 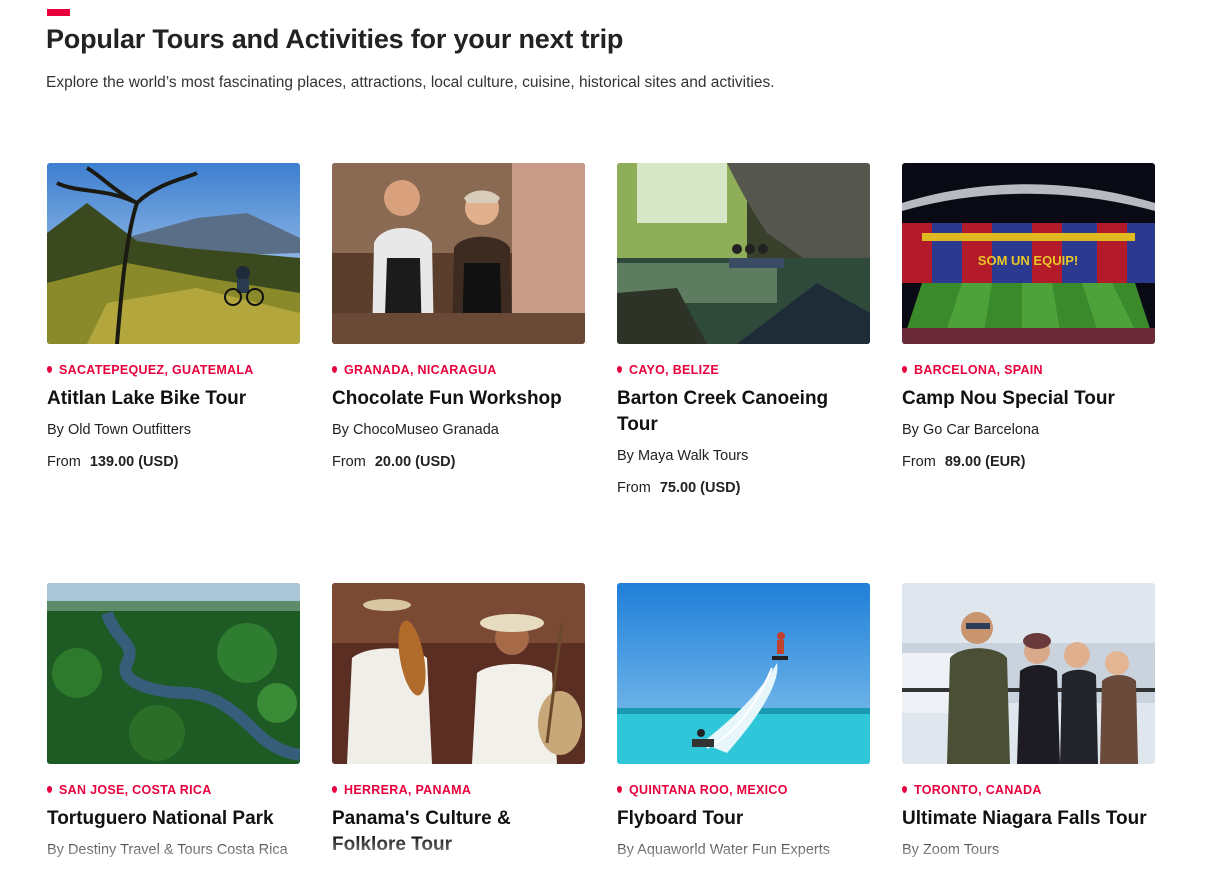 I want to click on svg-text: SOM UN EQUIP!, so click(x=1028, y=260).